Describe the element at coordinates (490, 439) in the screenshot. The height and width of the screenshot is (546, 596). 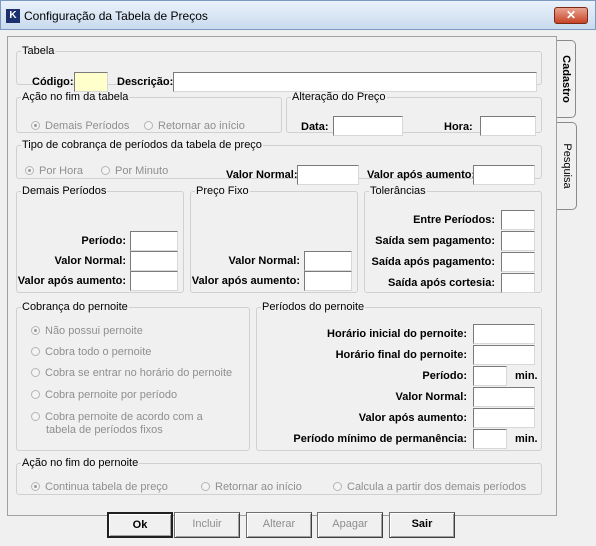
I see `permanencia-field` at that location.